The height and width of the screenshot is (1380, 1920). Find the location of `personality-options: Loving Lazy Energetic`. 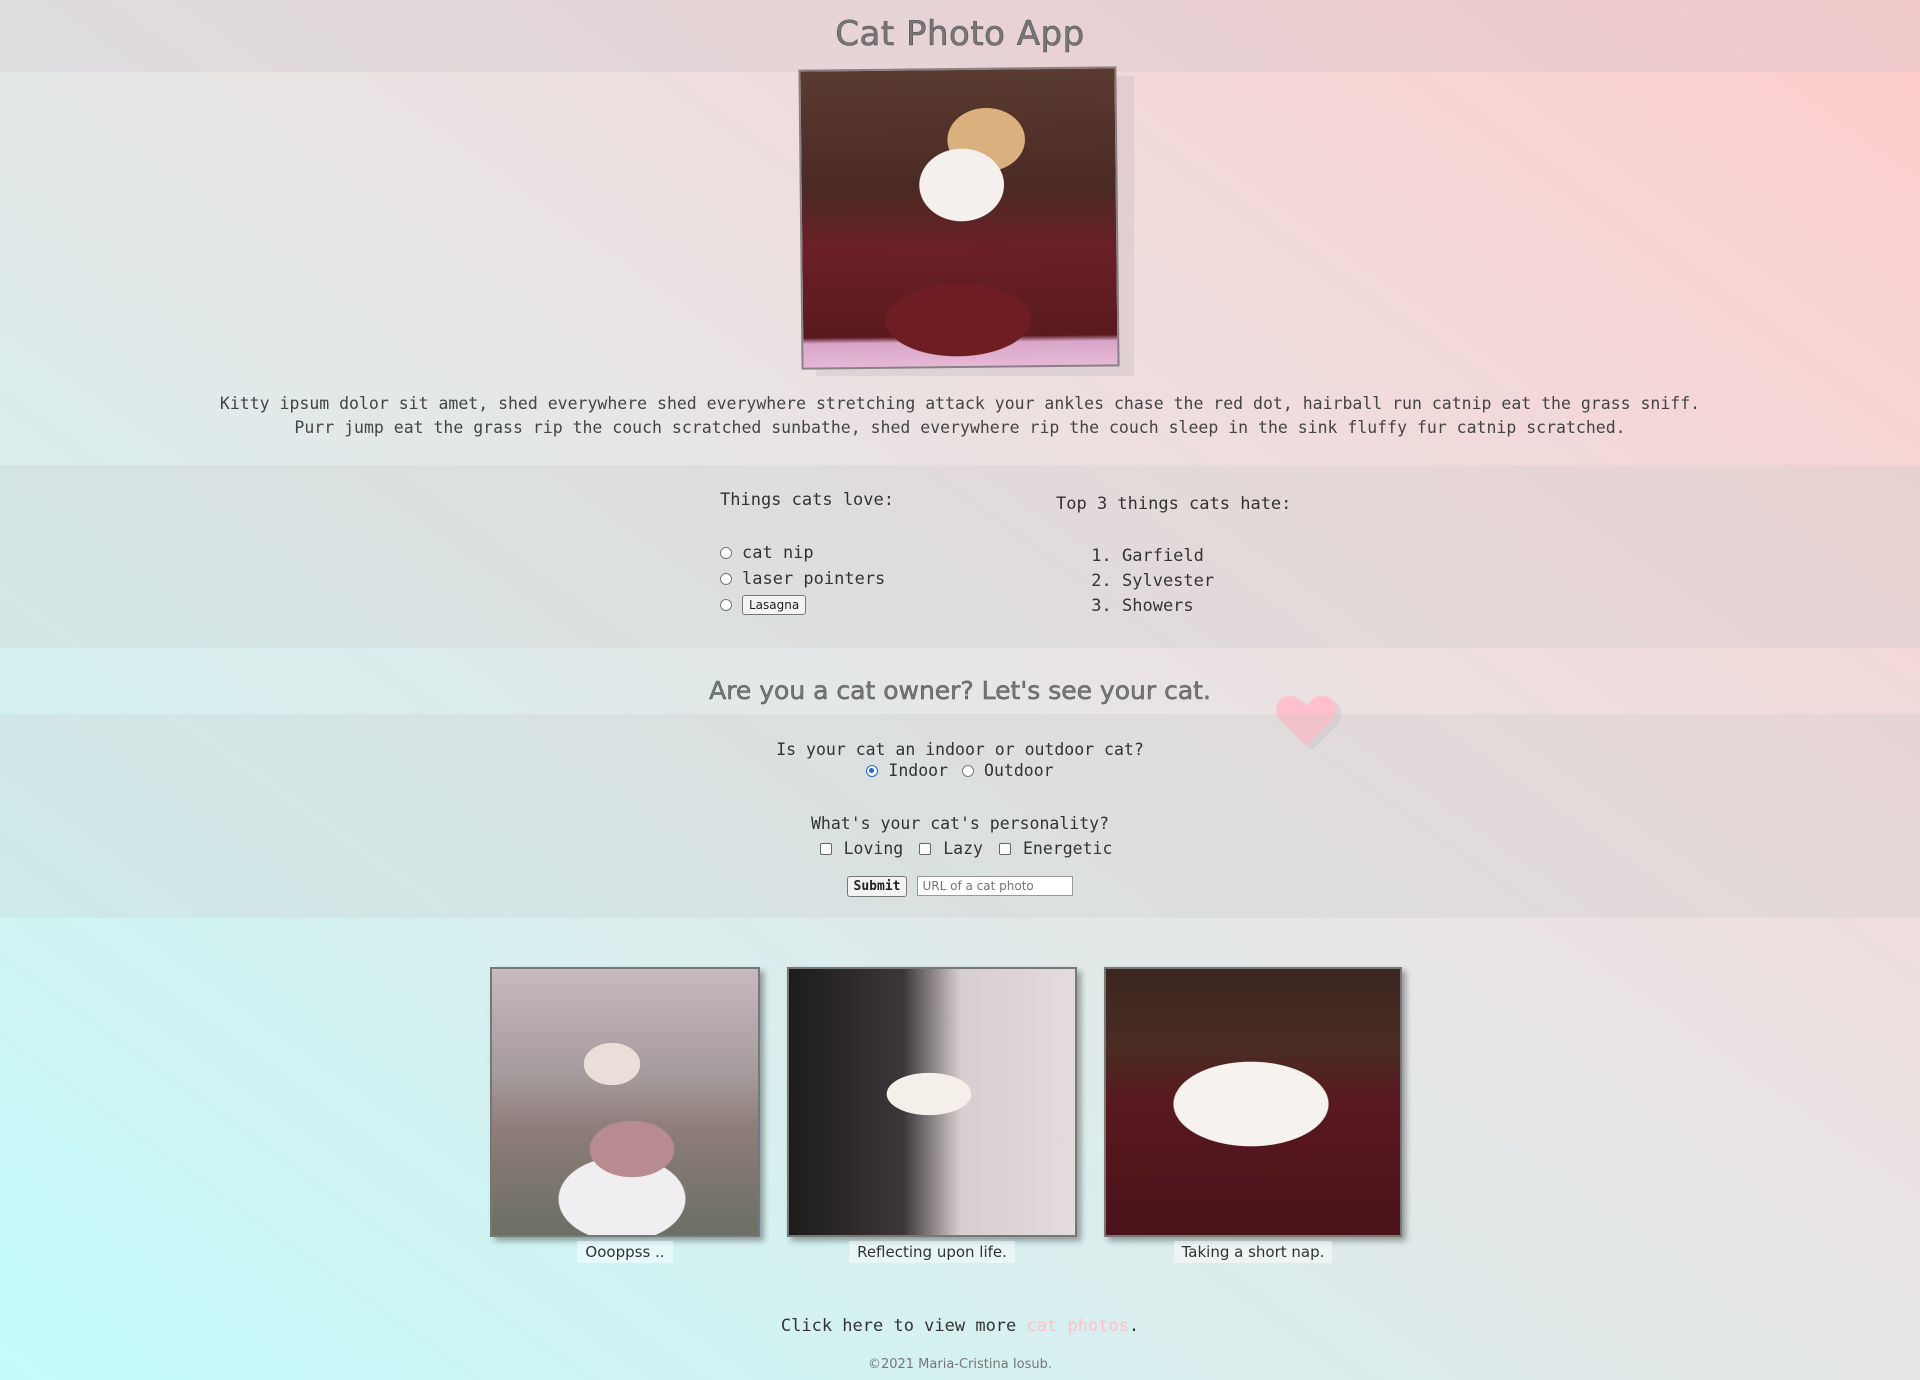

personality-options: Loving Lazy Energetic is located at coordinates (960, 848).